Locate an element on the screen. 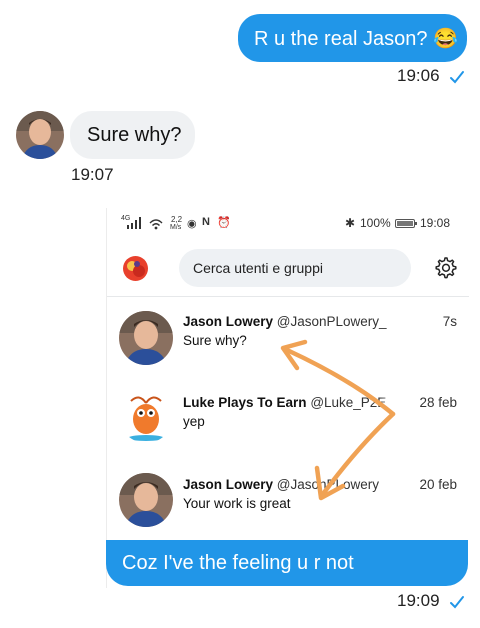  message-text: Sure why? is located at coordinates (134, 134).